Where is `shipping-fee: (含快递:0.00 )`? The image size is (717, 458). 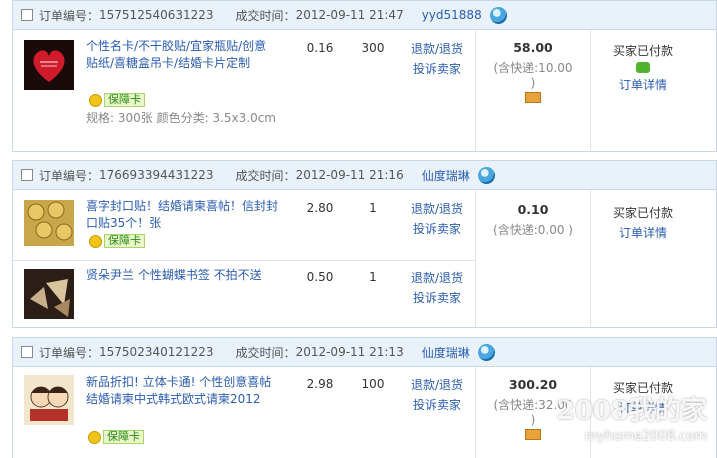 shipping-fee: (含快递:0.00 ) is located at coordinates (533, 230).